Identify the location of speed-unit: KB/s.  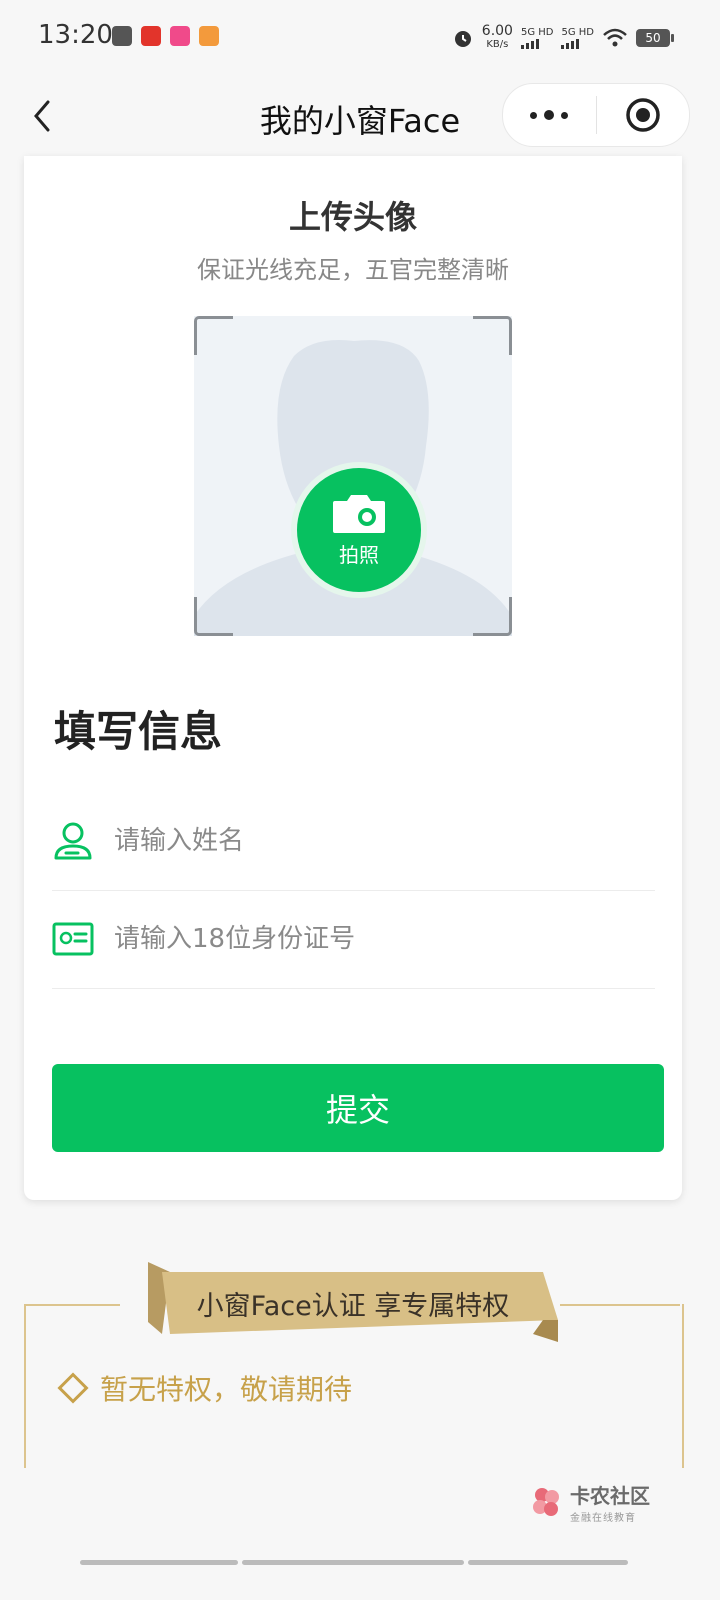
(497, 44).